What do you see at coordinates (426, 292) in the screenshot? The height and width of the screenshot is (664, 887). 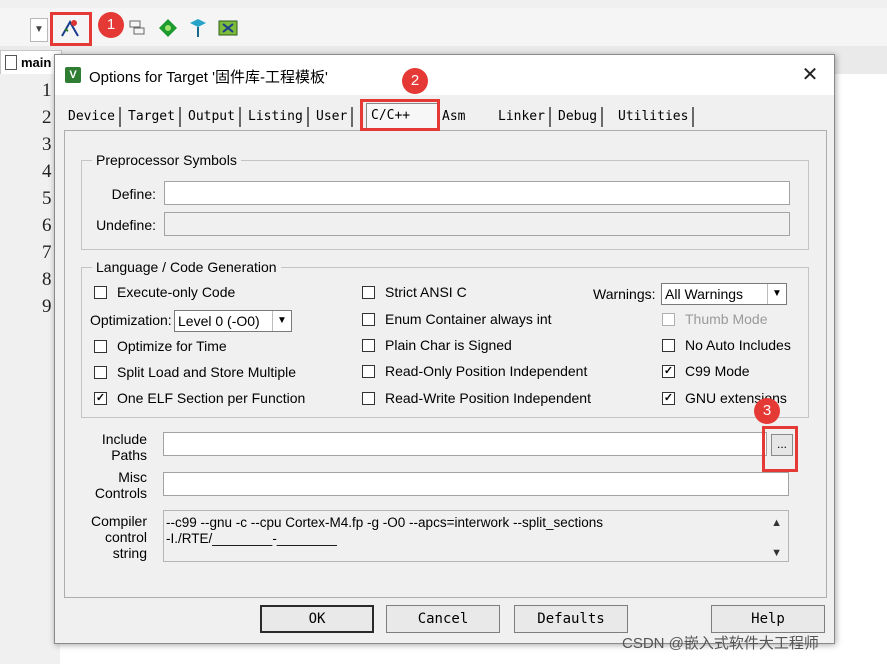 I see `strict-ansi-label: Strict ANSI C` at bounding box center [426, 292].